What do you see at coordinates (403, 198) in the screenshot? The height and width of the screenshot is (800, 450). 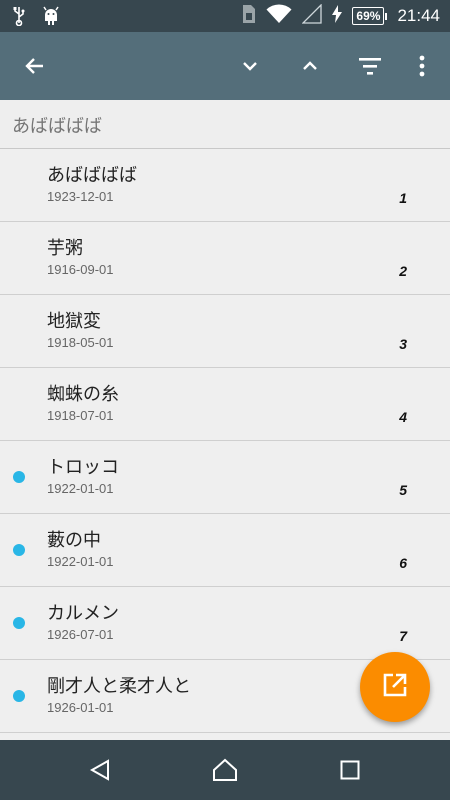 I see `item-number: 1` at bounding box center [403, 198].